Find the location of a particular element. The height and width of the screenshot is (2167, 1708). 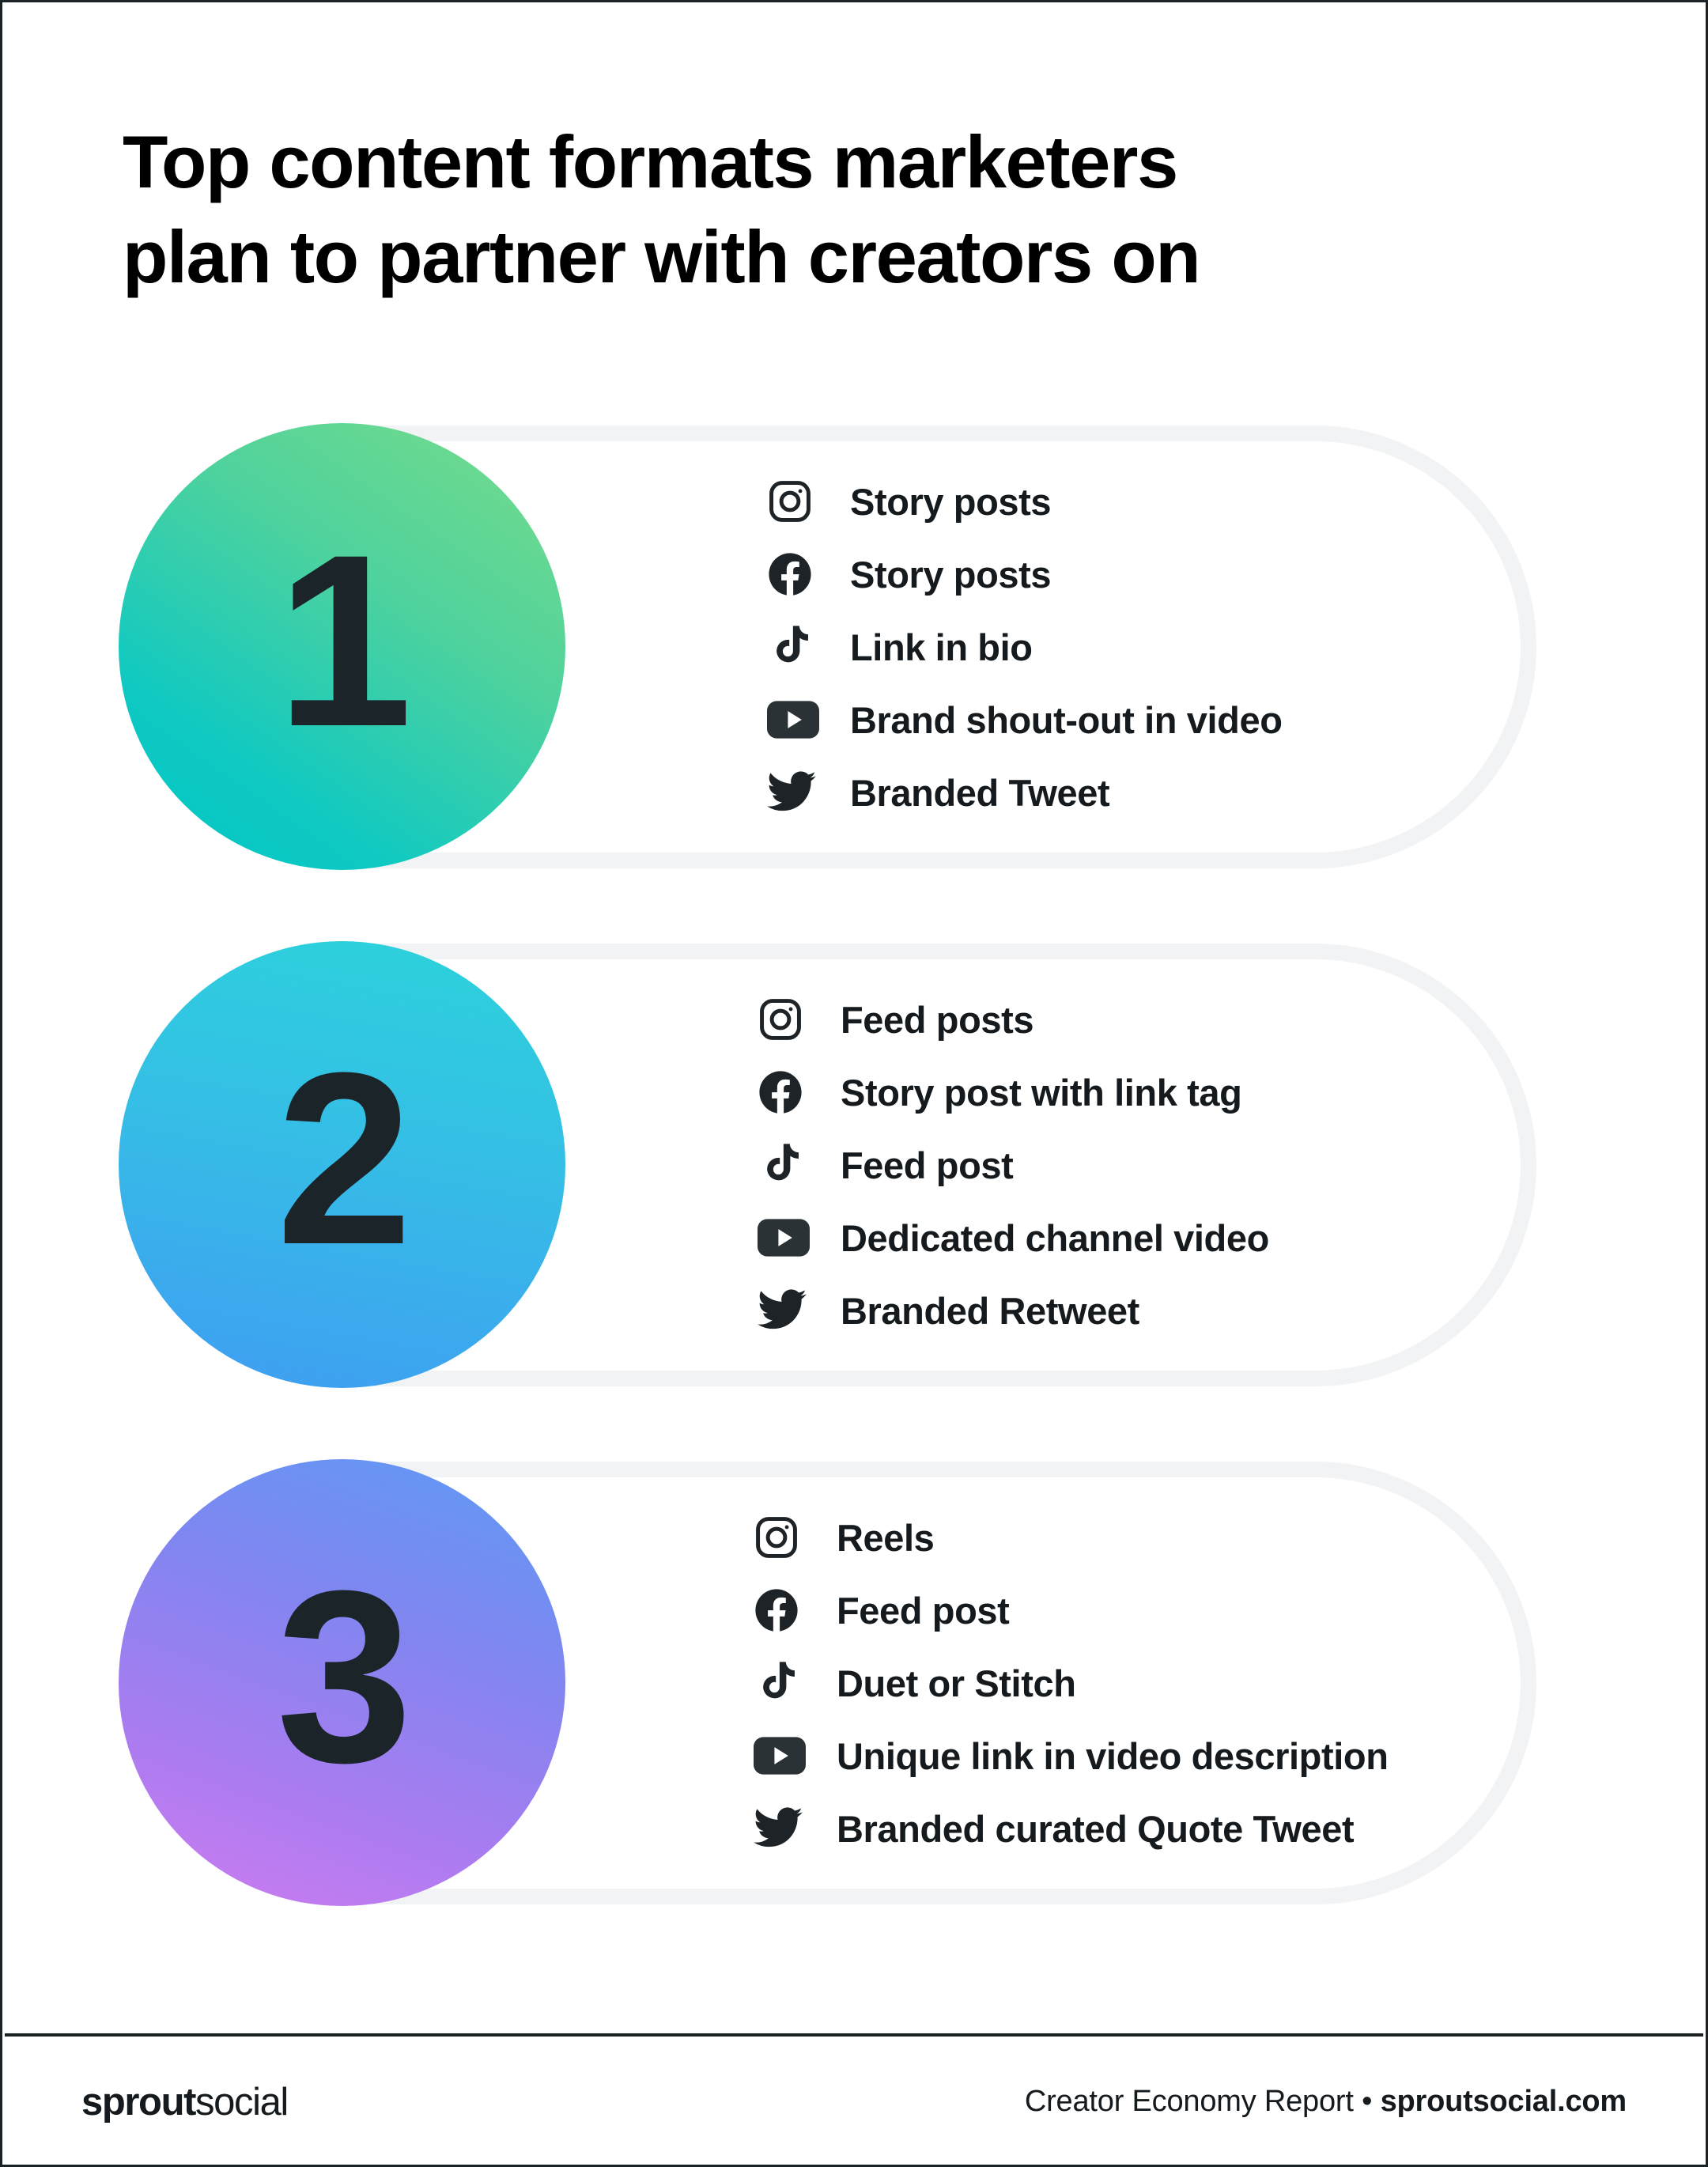

rank-number: 2 is located at coordinates (344, 1157).